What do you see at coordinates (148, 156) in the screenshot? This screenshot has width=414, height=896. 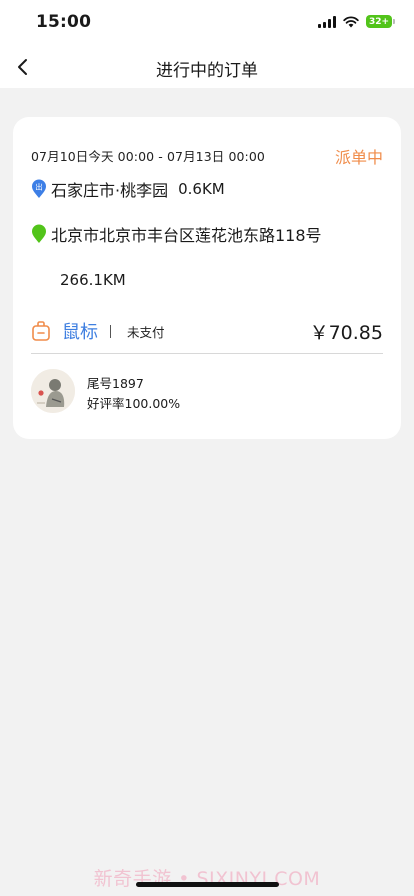 I see `order-time-range: 07月10日今天 00:00 - 07月13日 00:00` at bounding box center [148, 156].